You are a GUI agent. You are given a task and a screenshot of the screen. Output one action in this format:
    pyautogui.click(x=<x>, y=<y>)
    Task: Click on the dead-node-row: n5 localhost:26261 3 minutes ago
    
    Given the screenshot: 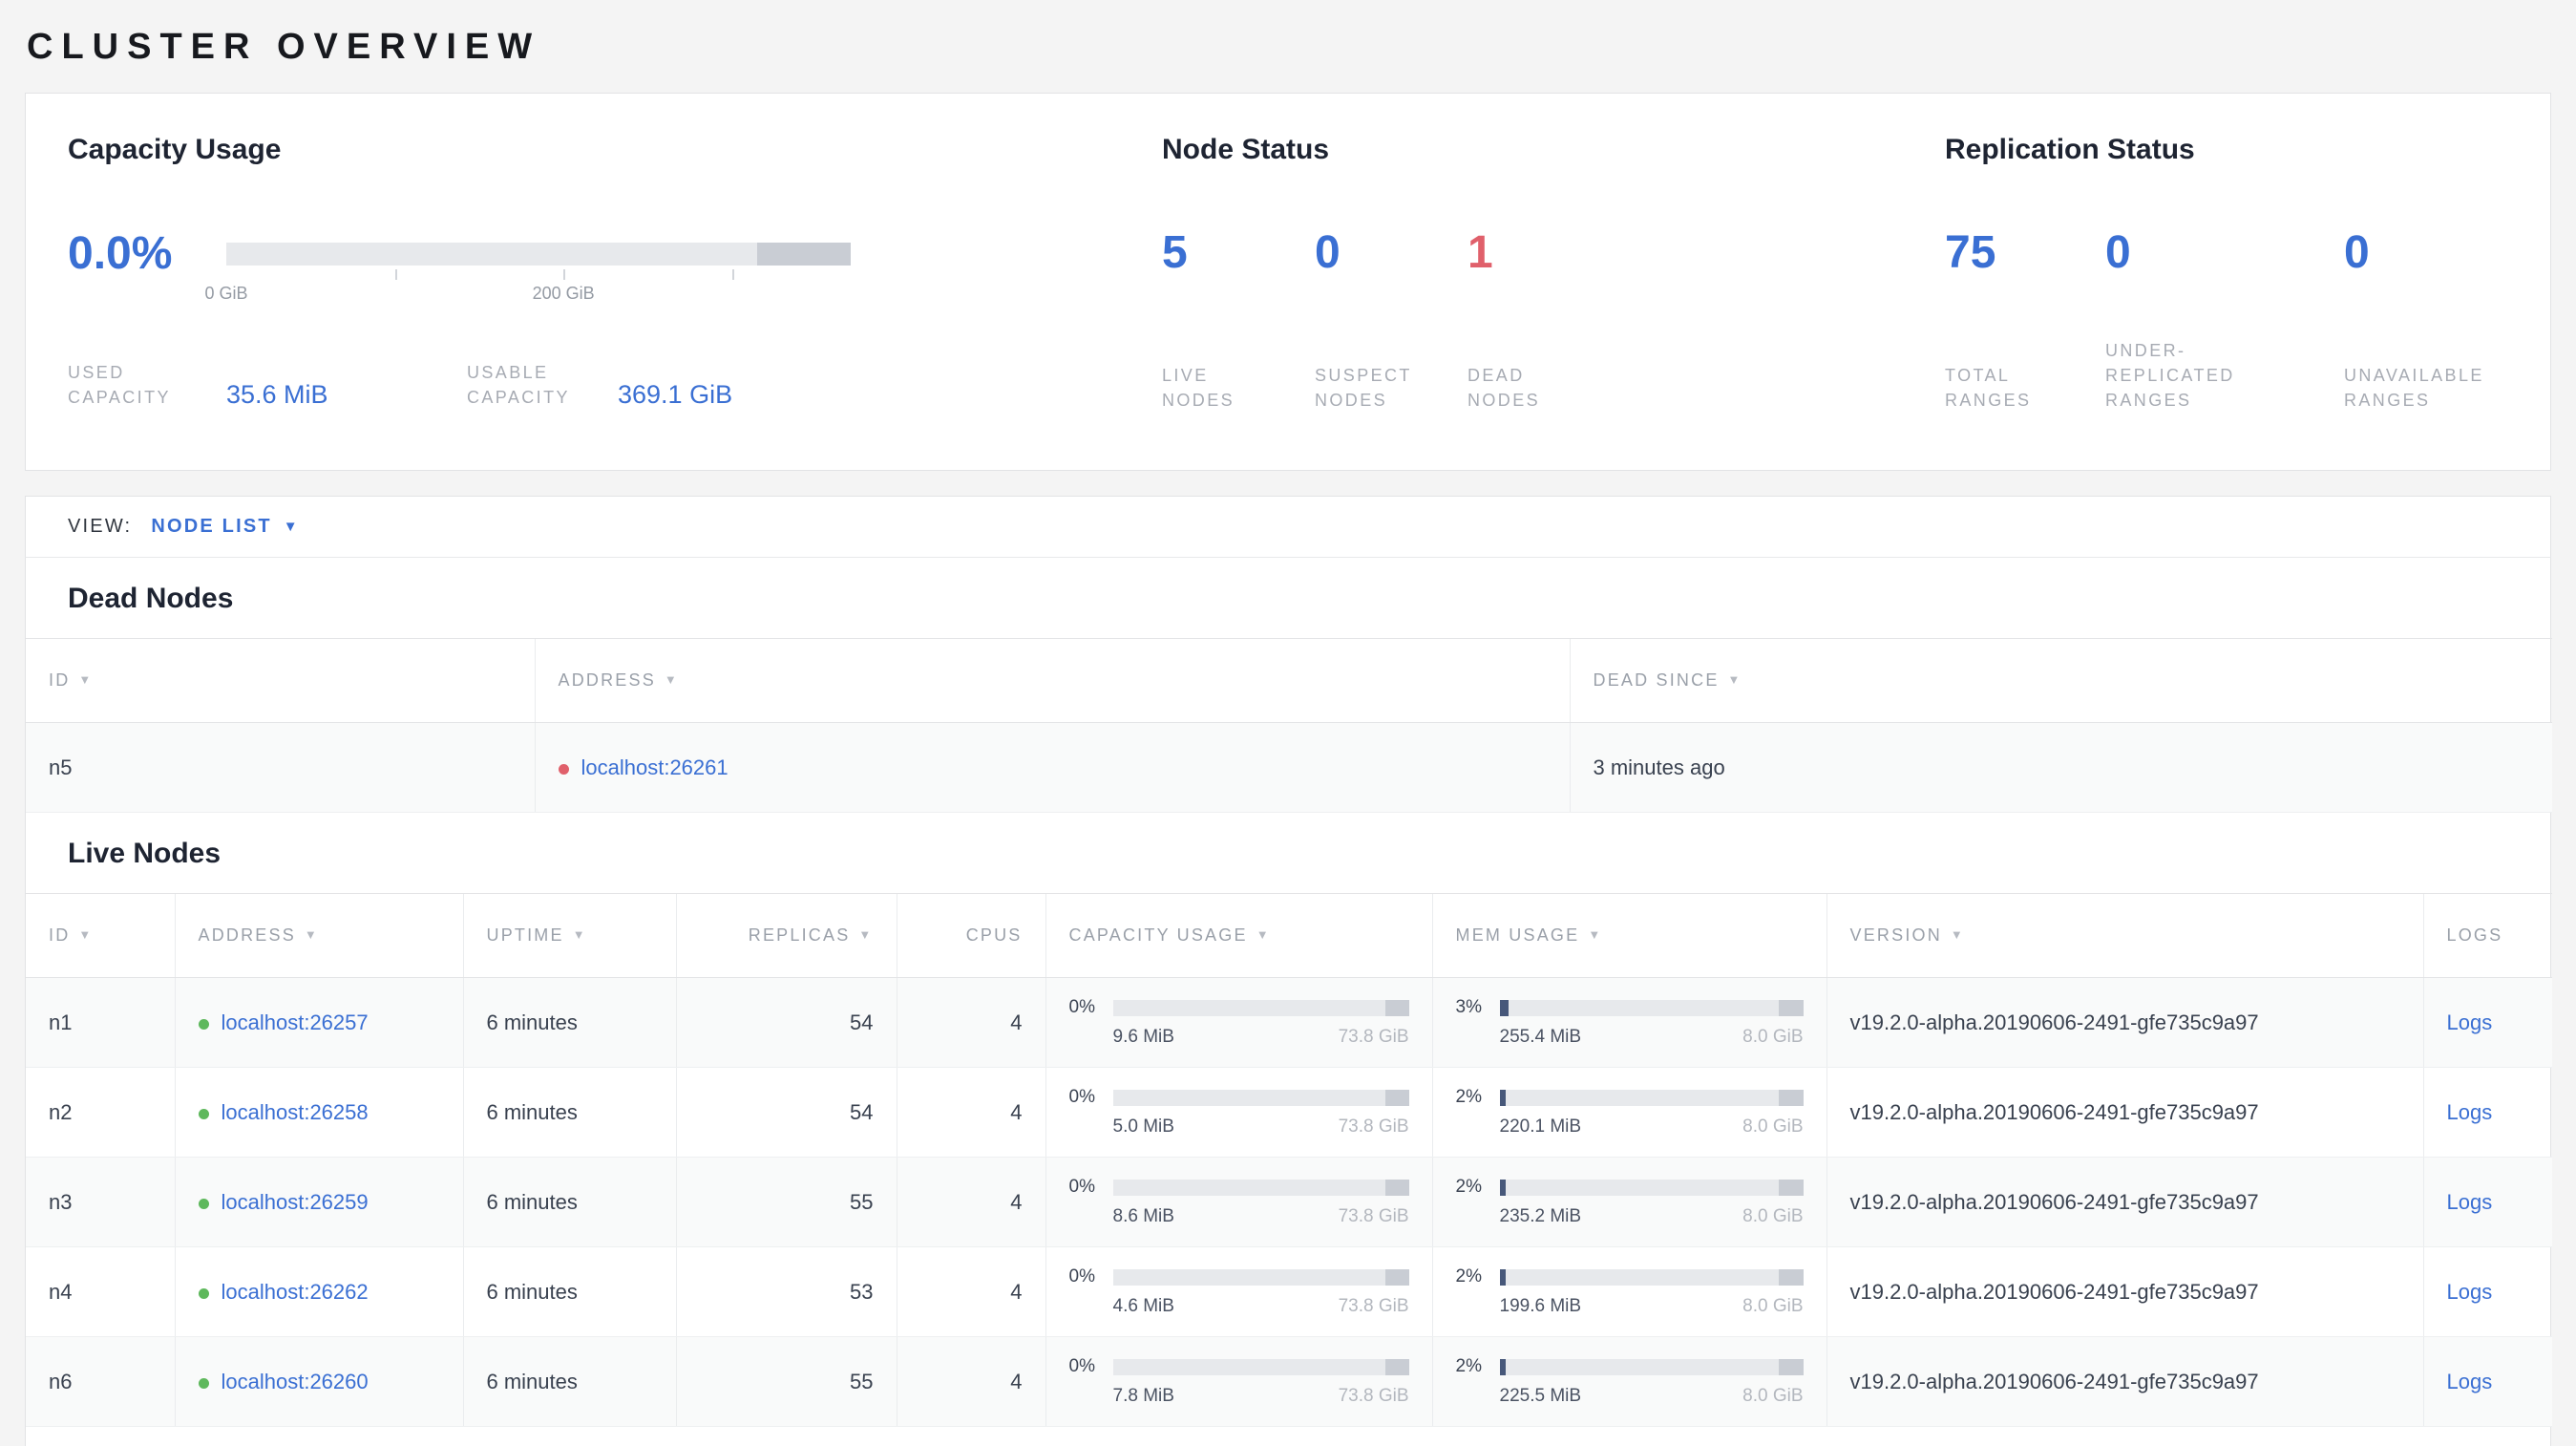 What is the action you would take?
    pyautogui.click(x=1289, y=767)
    